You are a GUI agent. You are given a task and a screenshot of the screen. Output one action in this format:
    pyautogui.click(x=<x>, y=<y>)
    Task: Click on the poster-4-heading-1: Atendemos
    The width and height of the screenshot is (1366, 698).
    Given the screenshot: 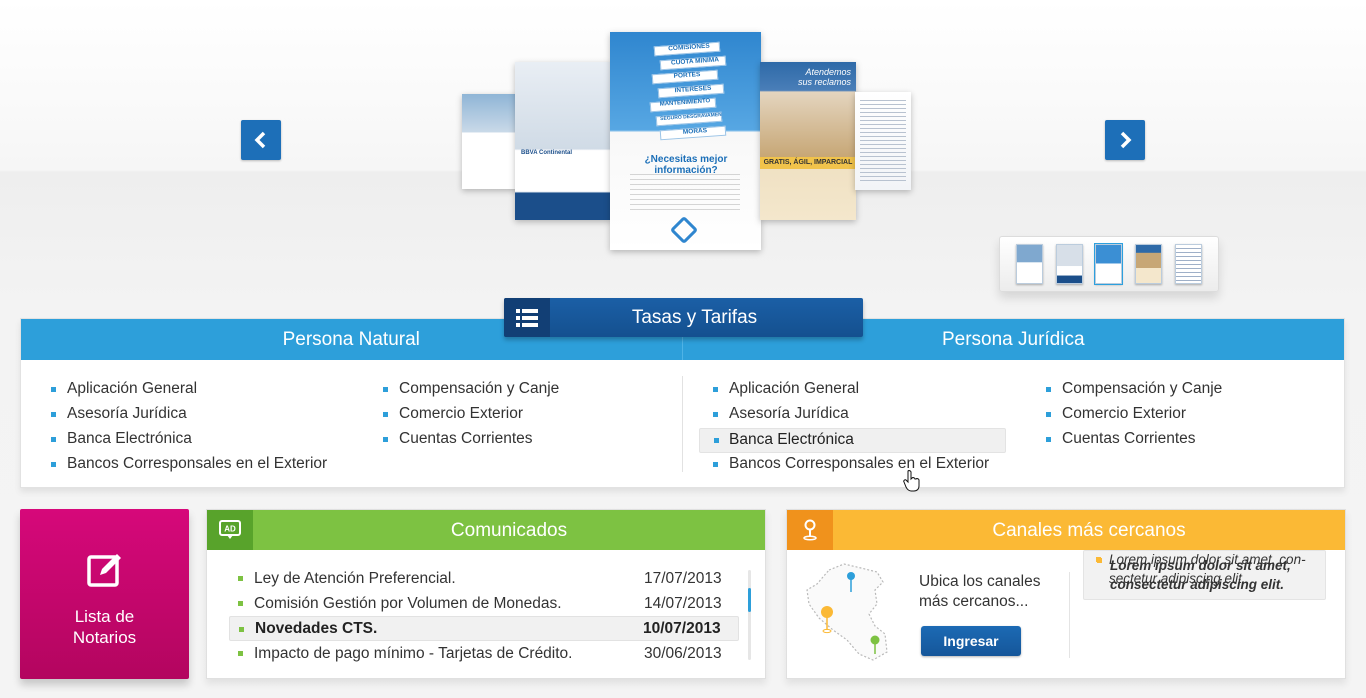 What is the action you would take?
    pyautogui.click(x=828, y=72)
    